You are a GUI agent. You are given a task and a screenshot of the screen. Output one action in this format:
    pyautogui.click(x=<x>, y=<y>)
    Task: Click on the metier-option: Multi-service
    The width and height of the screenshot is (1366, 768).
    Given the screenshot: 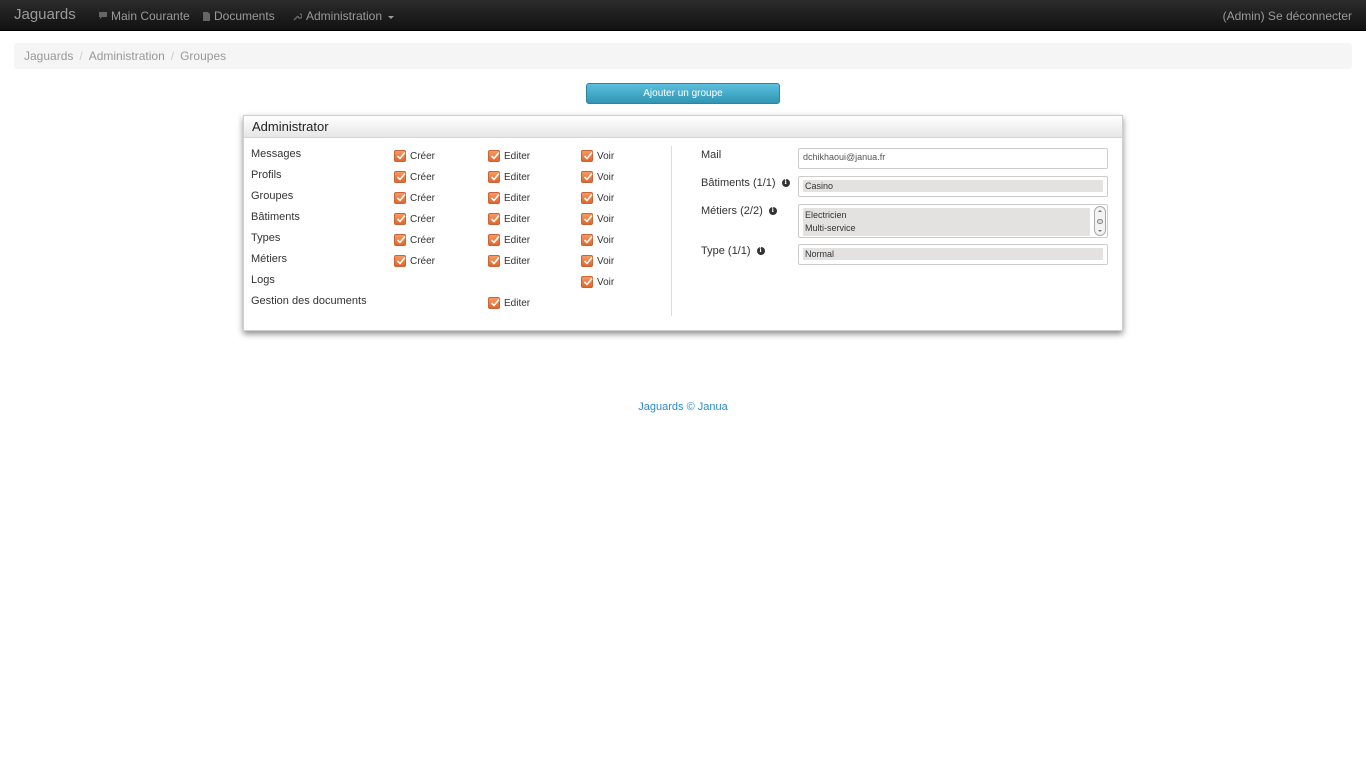 What is the action you would take?
    pyautogui.click(x=946, y=228)
    